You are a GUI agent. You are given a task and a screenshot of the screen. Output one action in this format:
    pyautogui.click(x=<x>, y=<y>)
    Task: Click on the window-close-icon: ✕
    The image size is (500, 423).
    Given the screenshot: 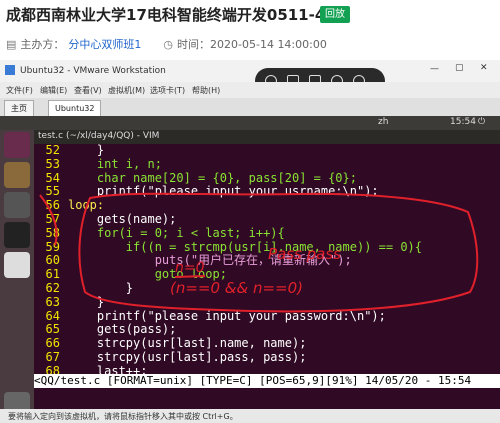 What is the action you would take?
    pyautogui.click(x=484, y=68)
    